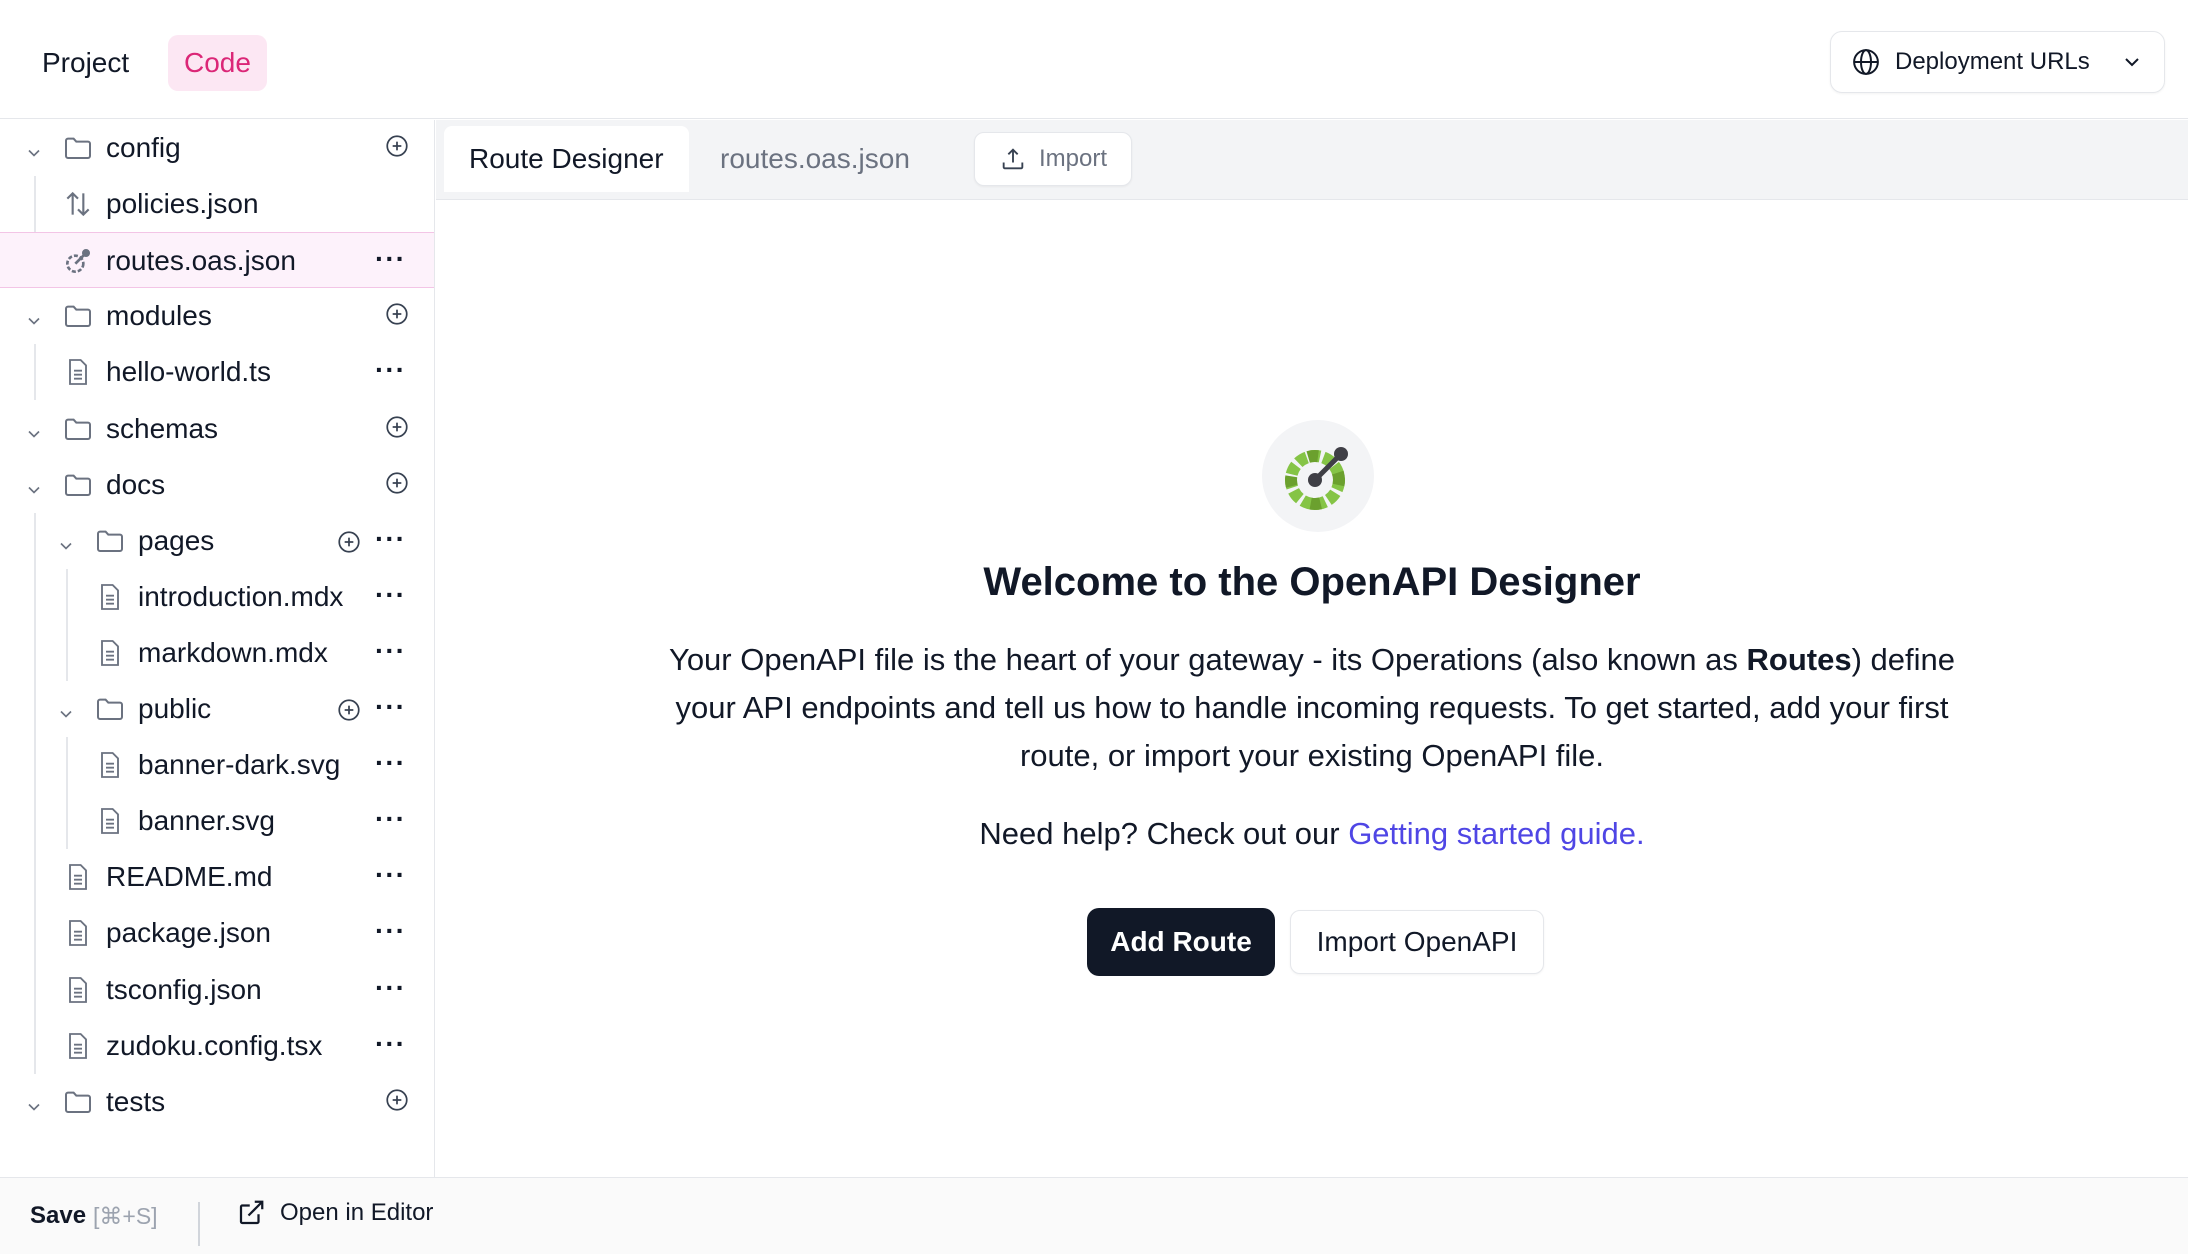  Describe the element at coordinates (184, 989) in the screenshot. I see `tree-item-label: tsconfig.json` at that location.